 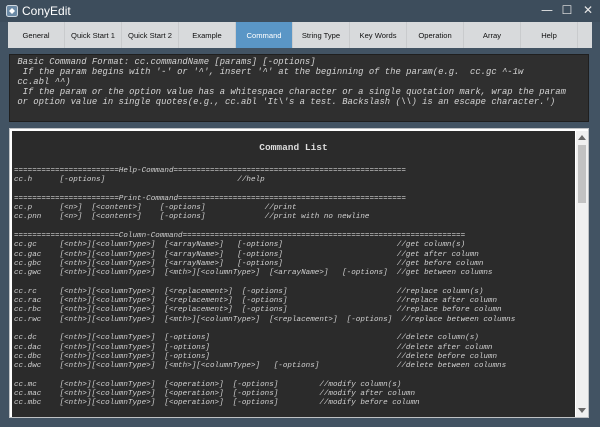 I want to click on maximize-button: ☐, so click(x=567, y=10).